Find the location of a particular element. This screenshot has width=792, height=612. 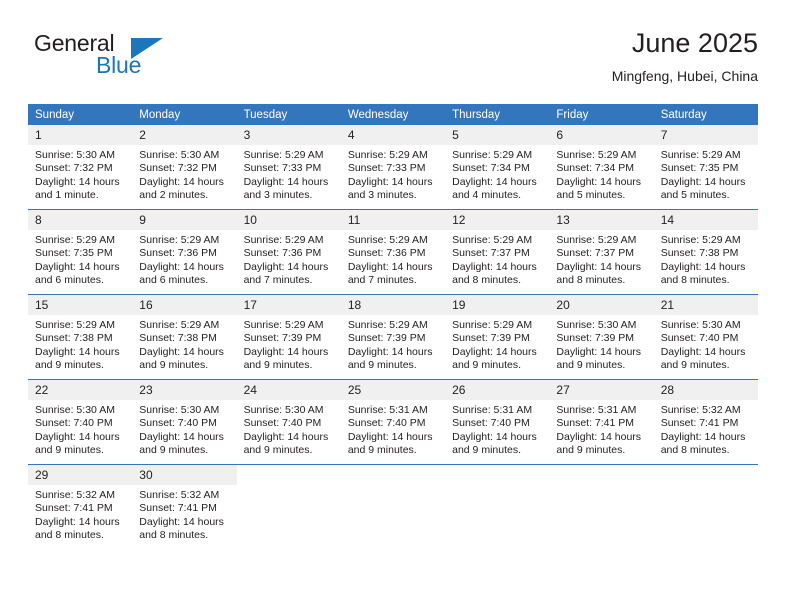

day-number: 18 is located at coordinates (393, 305).